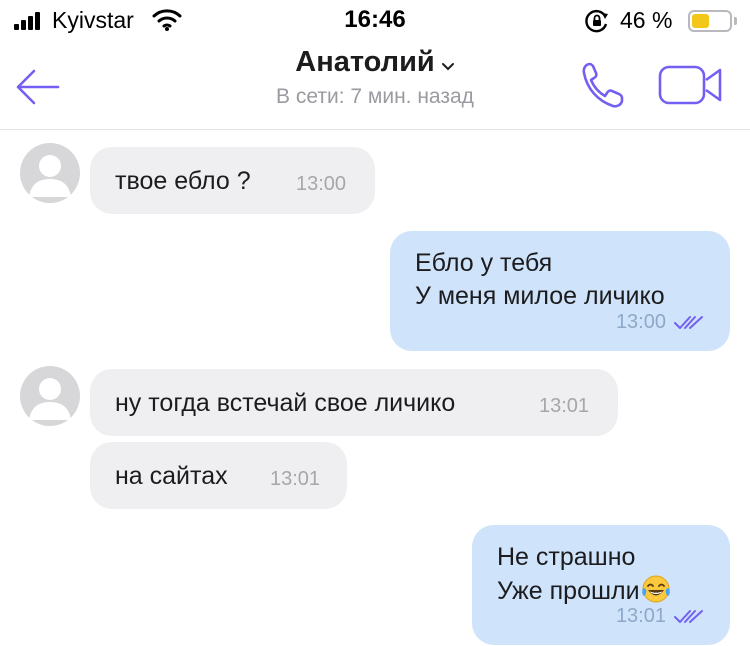  I want to click on message-bubble-incoming: на сайтах 13:01, so click(218, 475).